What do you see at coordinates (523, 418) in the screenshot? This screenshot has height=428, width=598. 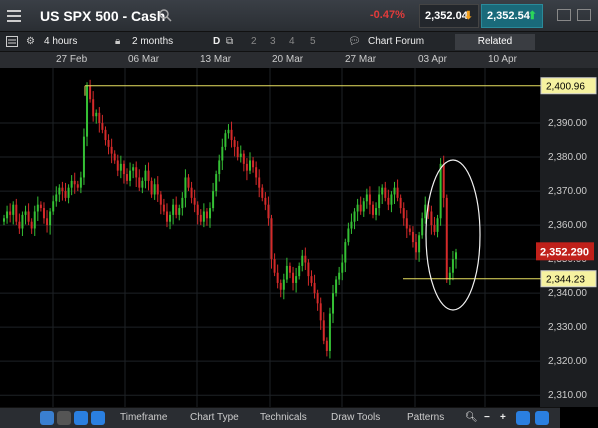 I see `crosshair-icon` at bounding box center [523, 418].